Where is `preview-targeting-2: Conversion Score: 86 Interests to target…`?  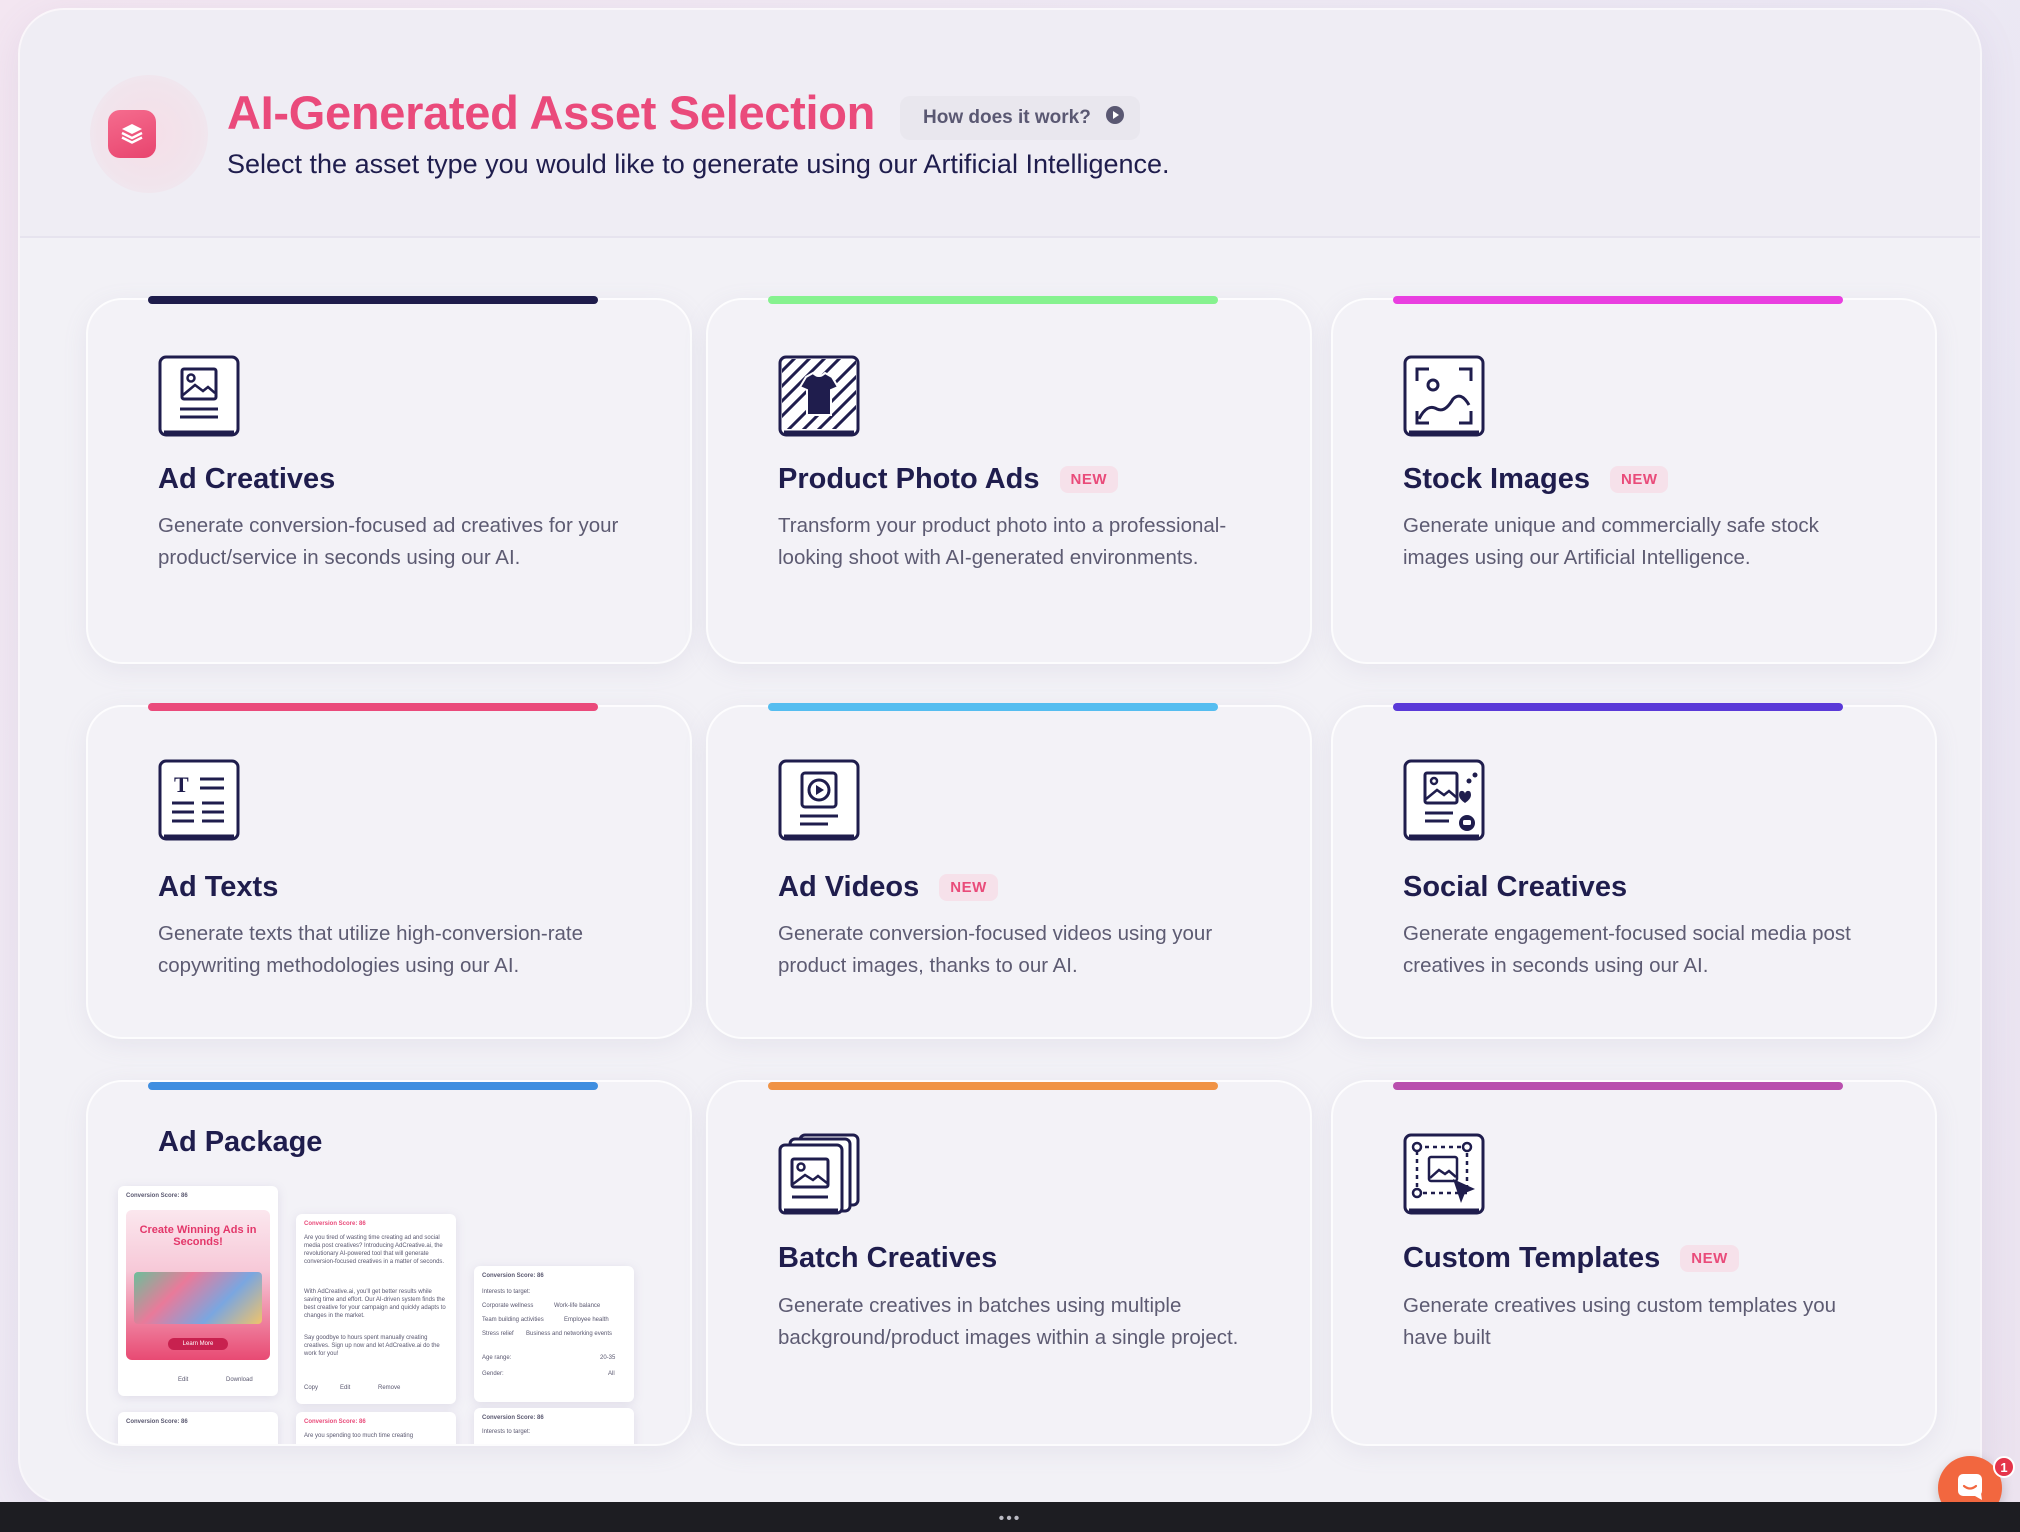 preview-targeting-2: Conversion Score: 86 Interests to target… is located at coordinates (554, 1426).